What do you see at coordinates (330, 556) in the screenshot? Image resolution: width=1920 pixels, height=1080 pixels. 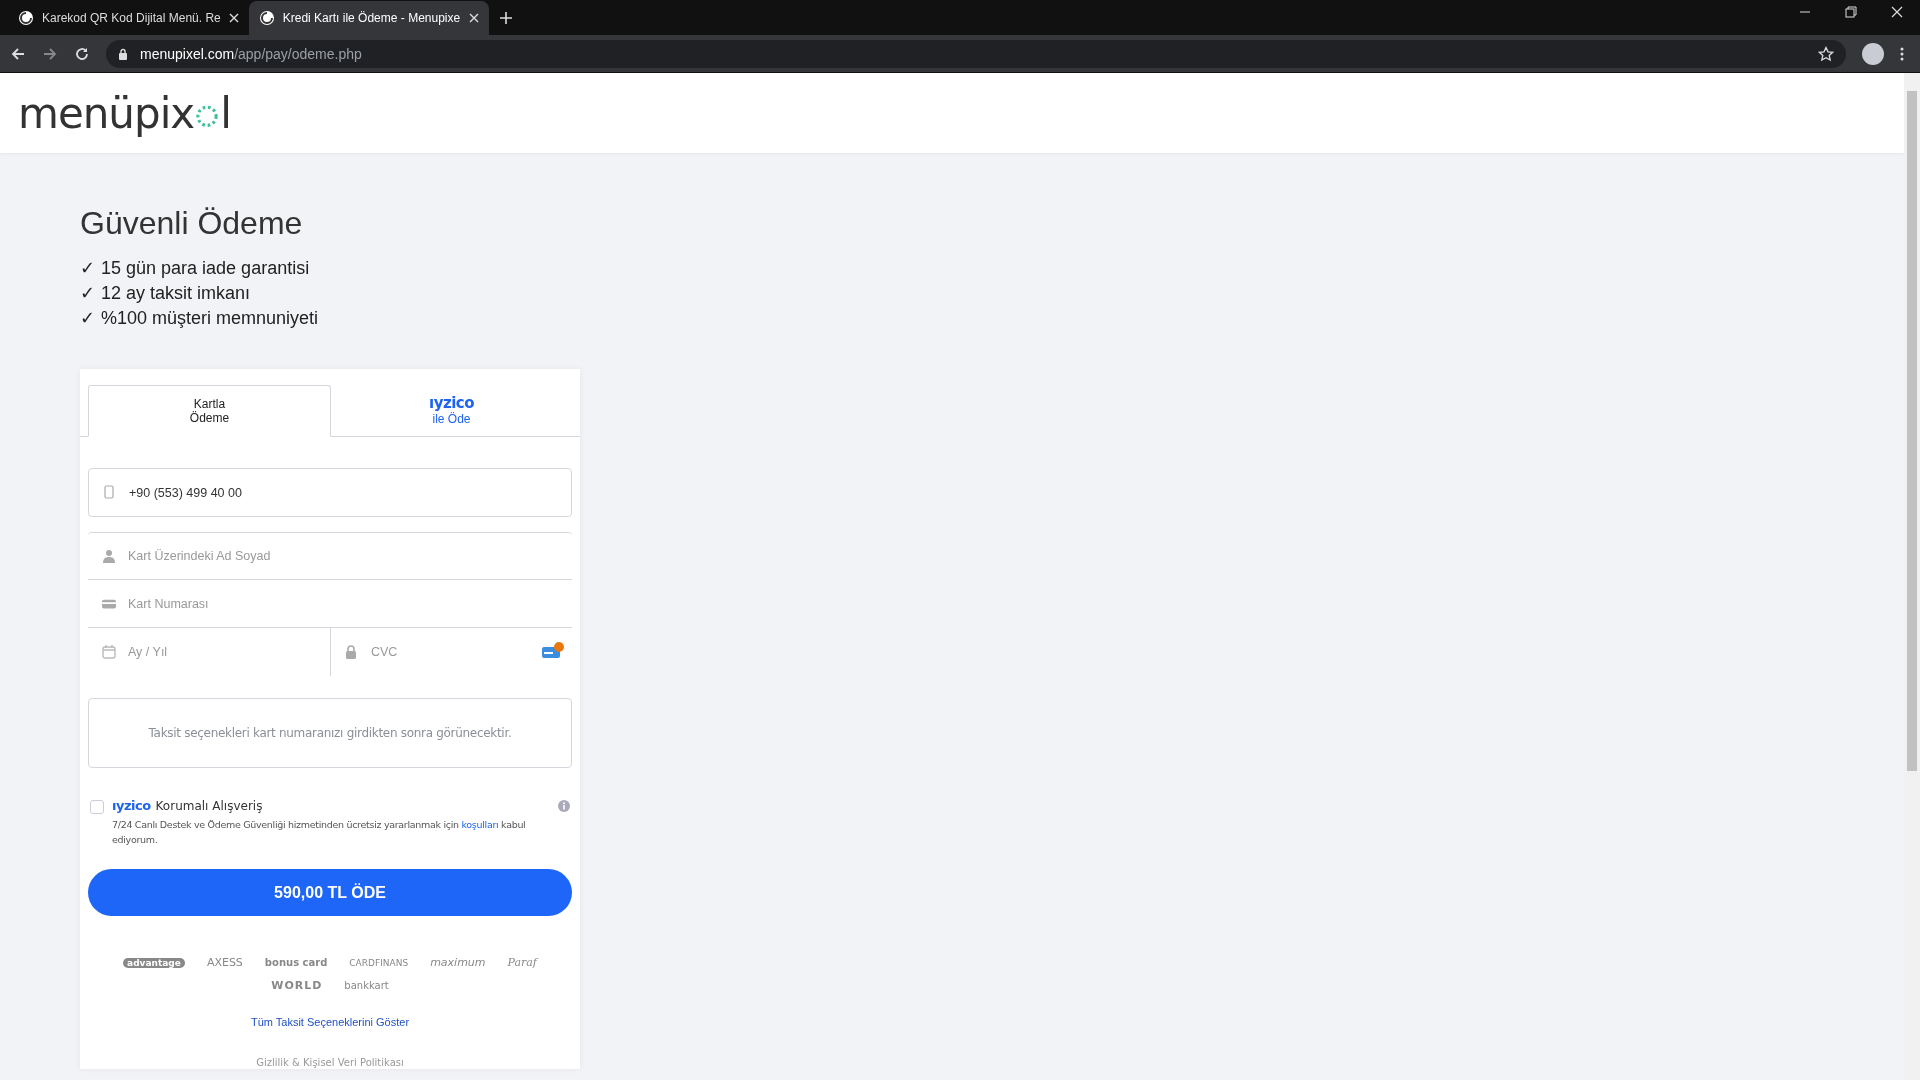 I see `name-field: Kart Üzerindeki Ad Soyad` at bounding box center [330, 556].